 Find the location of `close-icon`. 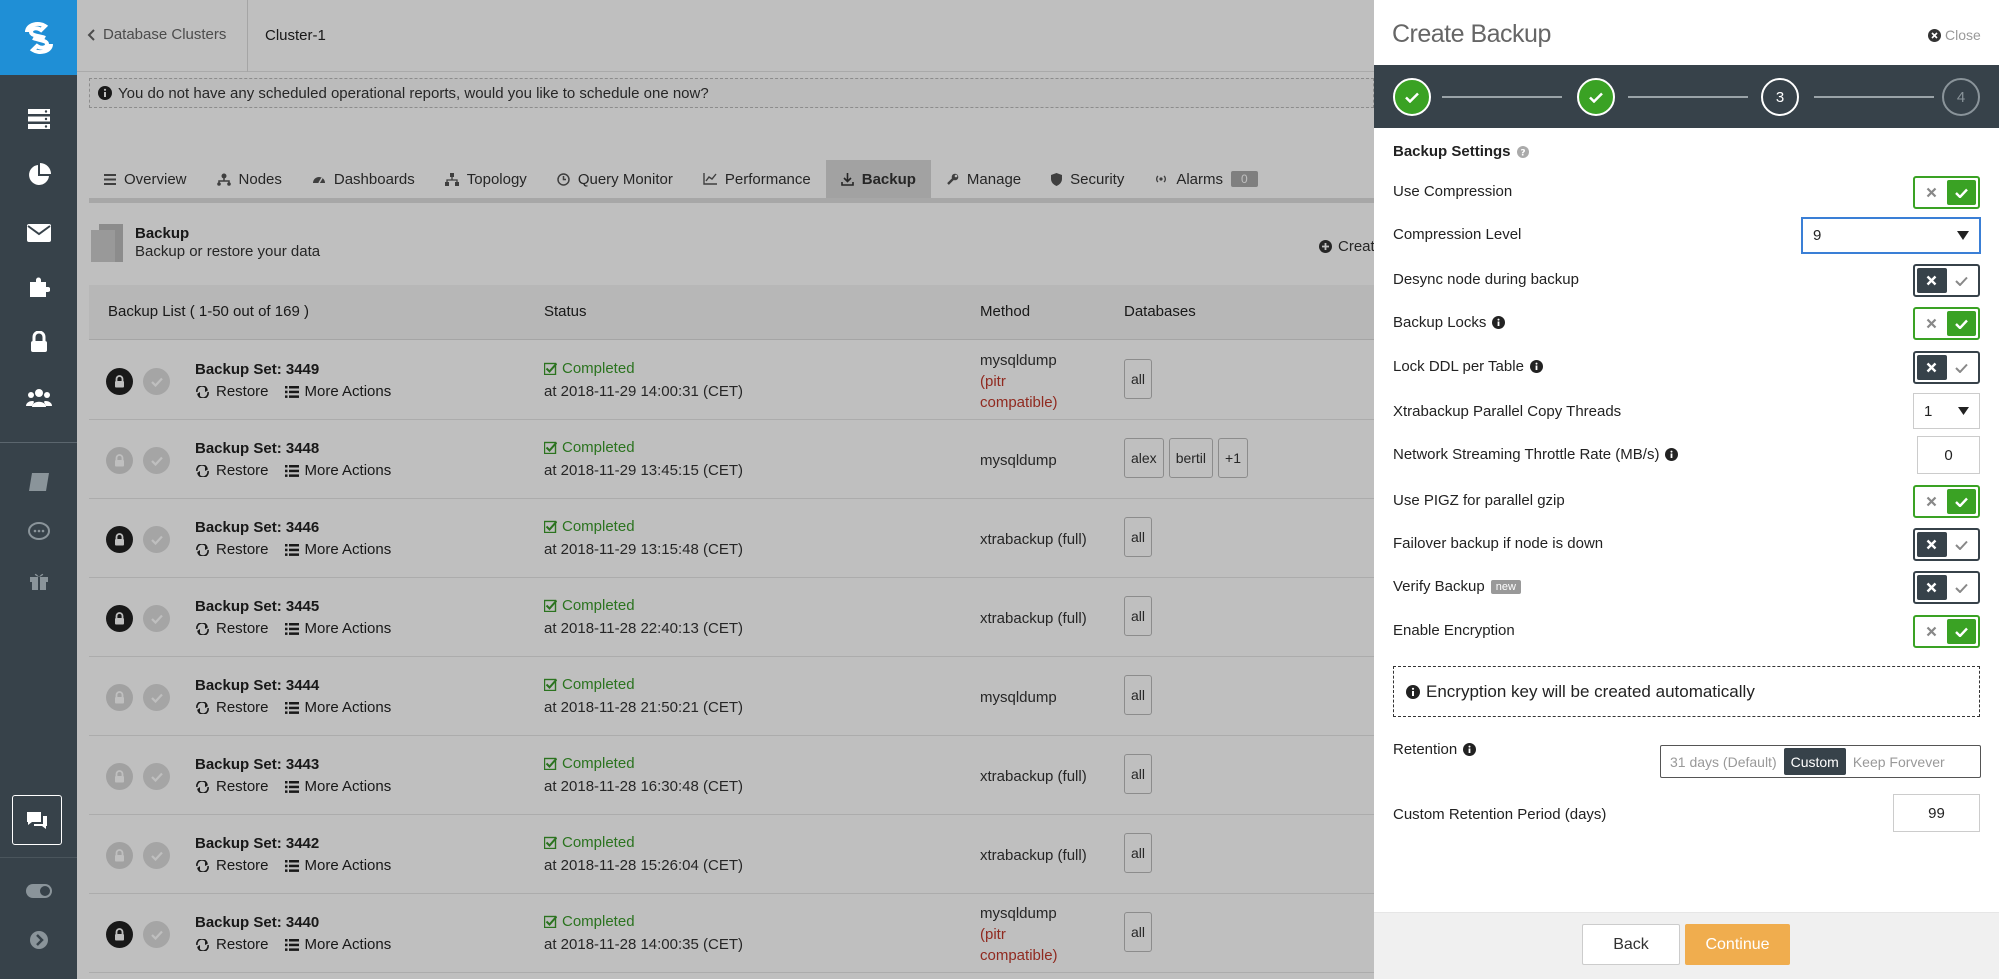

close-icon is located at coordinates (1934, 35).